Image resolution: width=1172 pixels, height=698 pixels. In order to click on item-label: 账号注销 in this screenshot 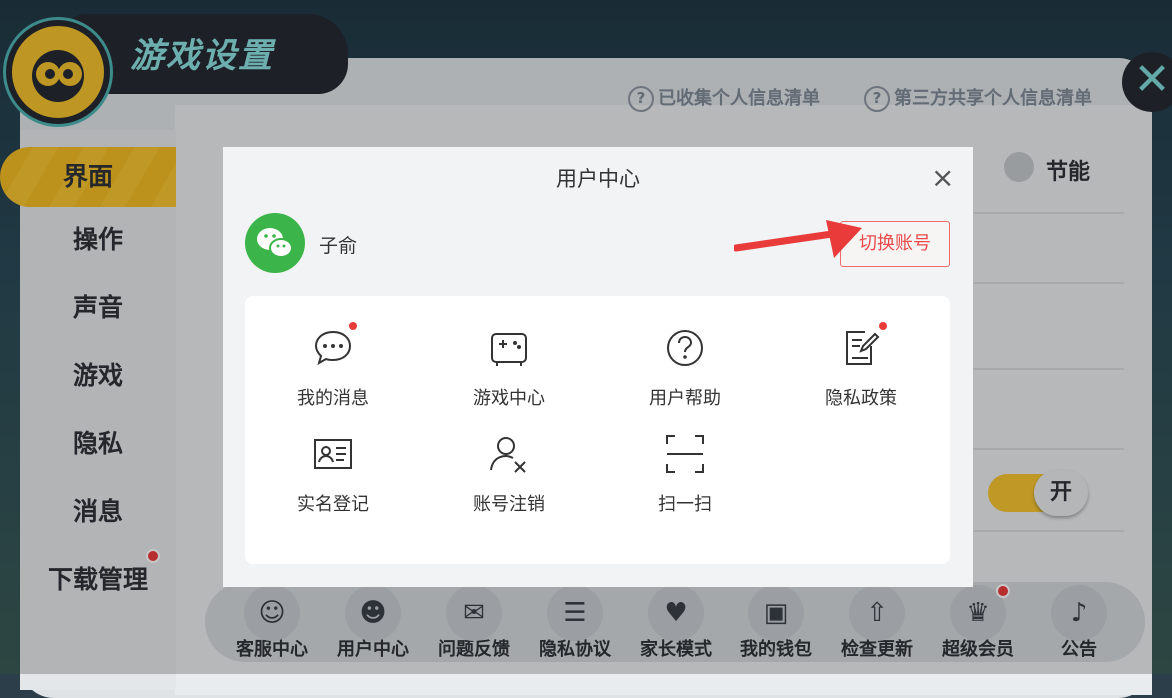, I will do `click(509, 504)`.